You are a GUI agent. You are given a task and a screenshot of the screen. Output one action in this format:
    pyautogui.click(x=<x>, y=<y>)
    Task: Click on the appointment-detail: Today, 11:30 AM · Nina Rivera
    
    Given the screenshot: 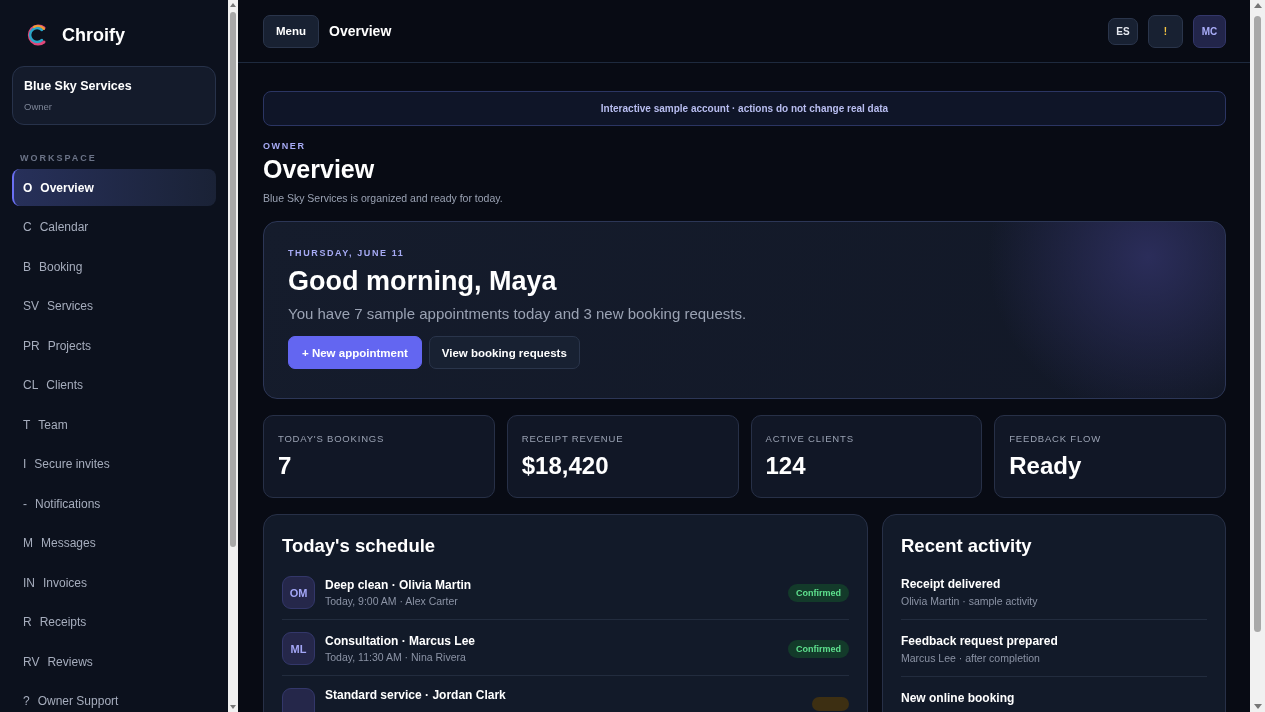 What is the action you would take?
    pyautogui.click(x=395, y=657)
    